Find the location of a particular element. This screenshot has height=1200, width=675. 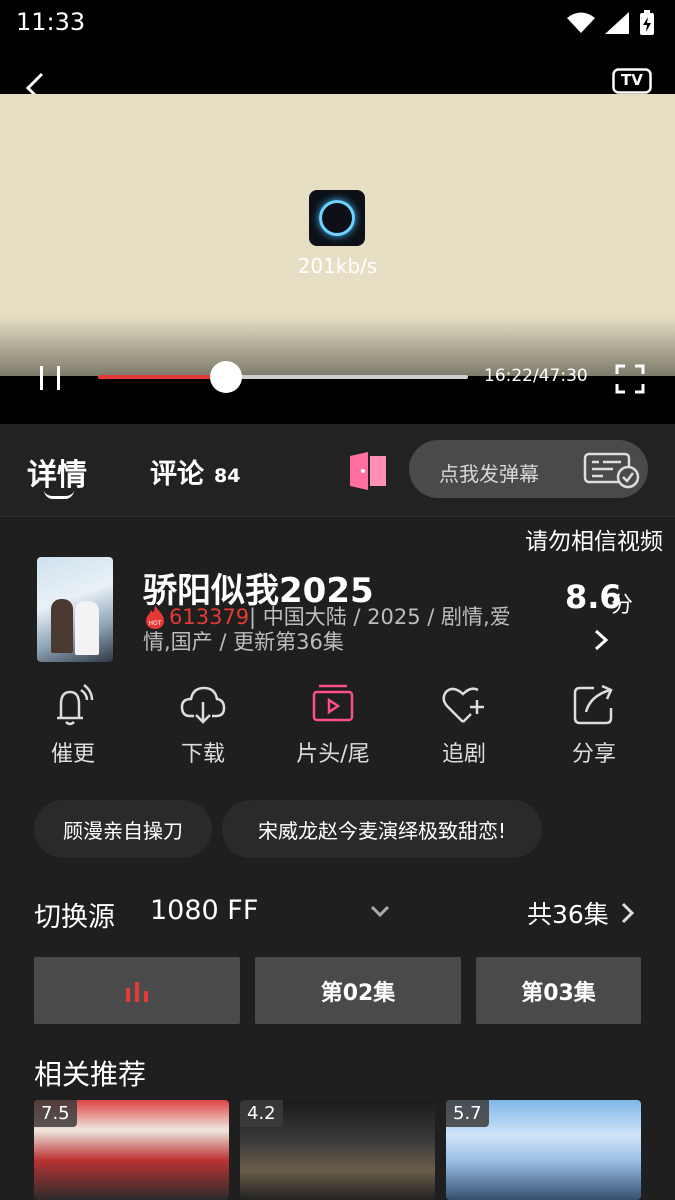

battery-charging-icon is located at coordinates (647, 22).